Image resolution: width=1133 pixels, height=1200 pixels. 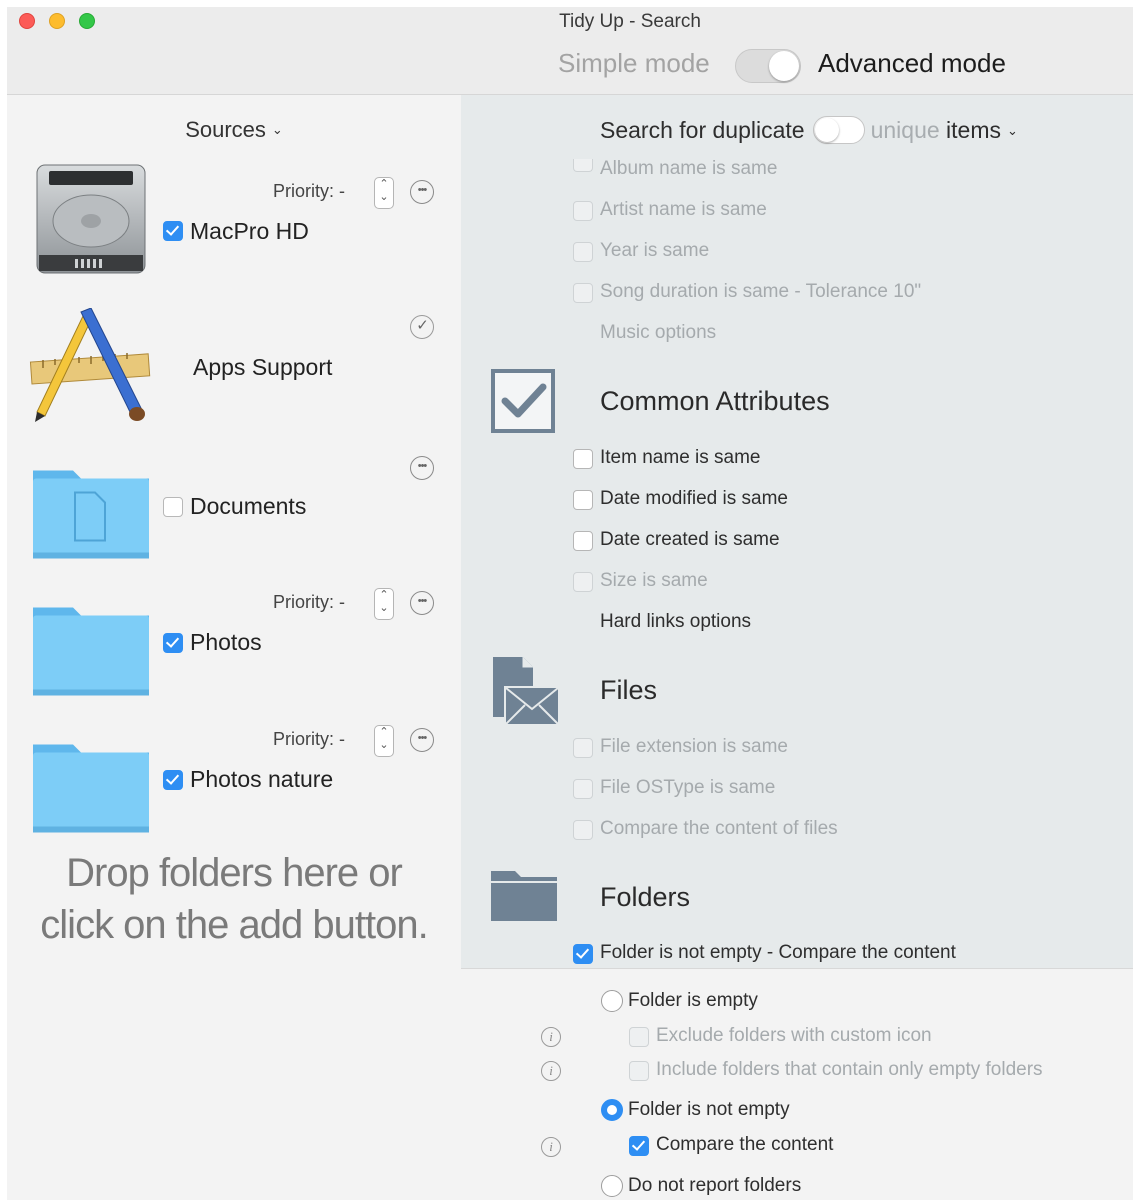 What do you see at coordinates (715, 401) in the screenshot?
I see `common-attributes-title: Common Attributes` at bounding box center [715, 401].